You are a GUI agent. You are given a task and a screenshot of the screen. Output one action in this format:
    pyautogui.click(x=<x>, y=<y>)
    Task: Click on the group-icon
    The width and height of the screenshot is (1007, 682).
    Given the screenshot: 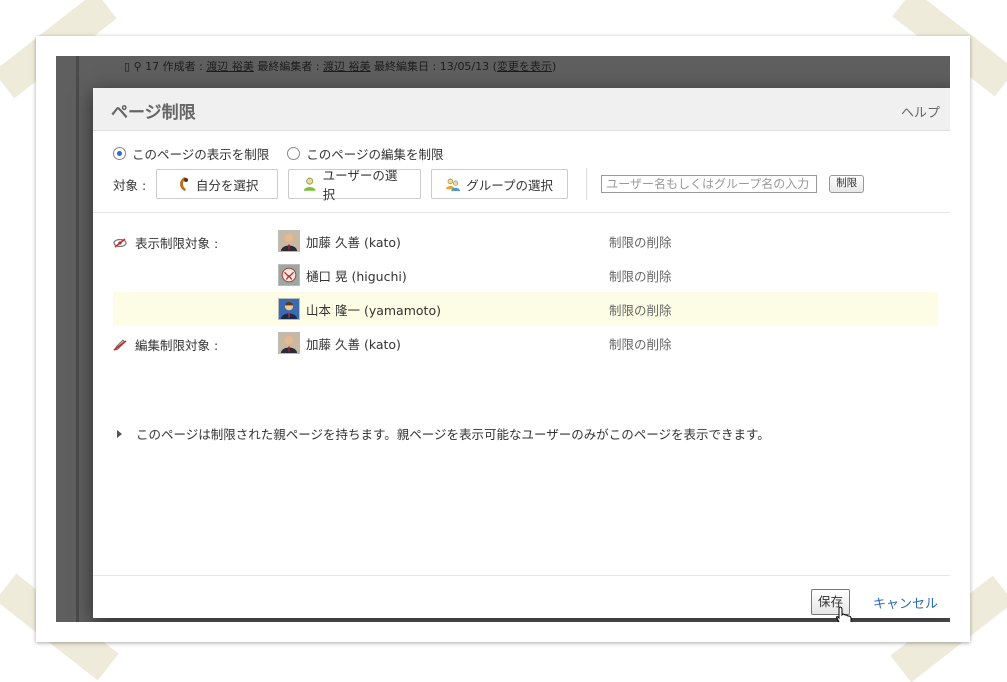 What is the action you would take?
    pyautogui.click(x=453, y=184)
    